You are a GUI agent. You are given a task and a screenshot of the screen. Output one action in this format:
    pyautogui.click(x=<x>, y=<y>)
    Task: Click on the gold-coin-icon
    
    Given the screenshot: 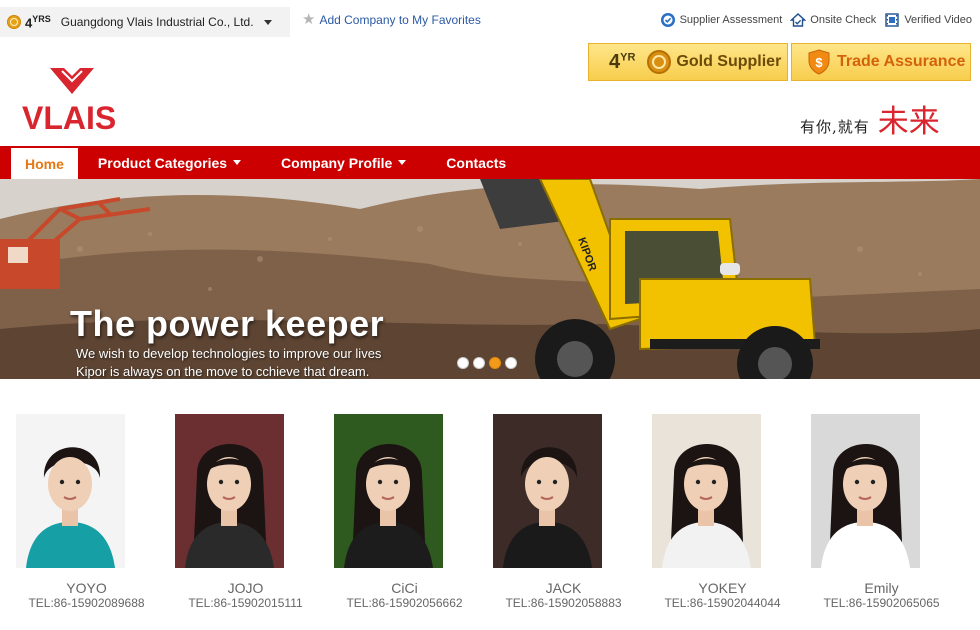 What is the action you would take?
    pyautogui.click(x=14, y=22)
    